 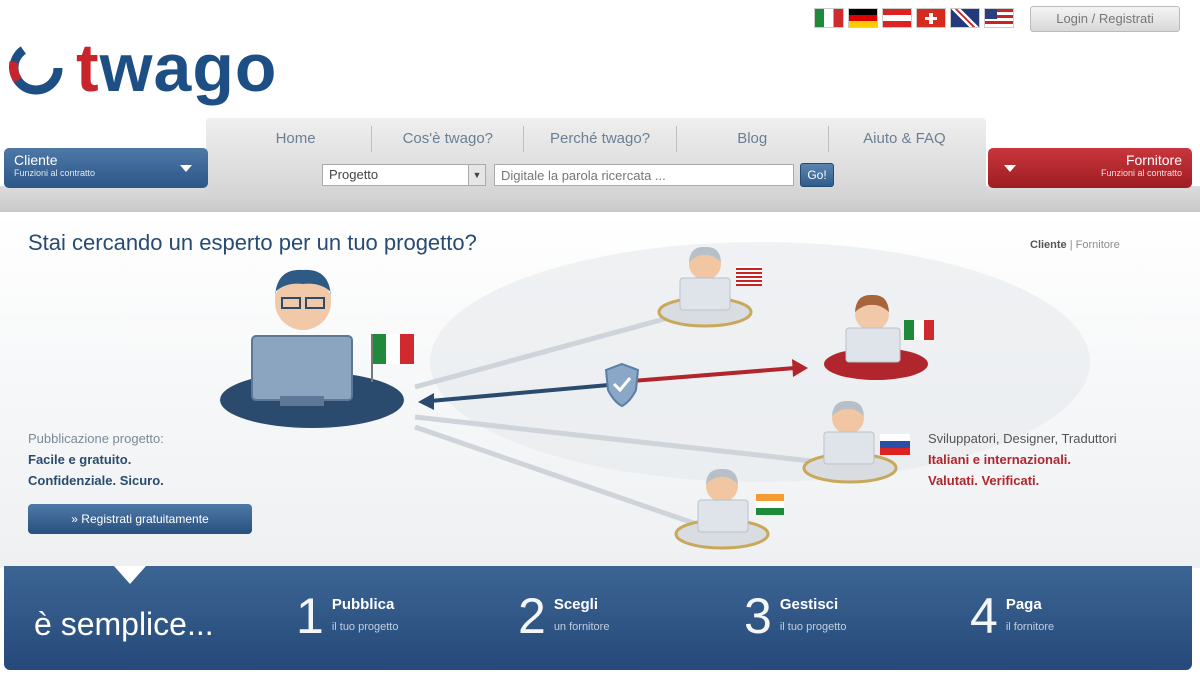 I want to click on italian-flag-icon, so click(x=829, y=18).